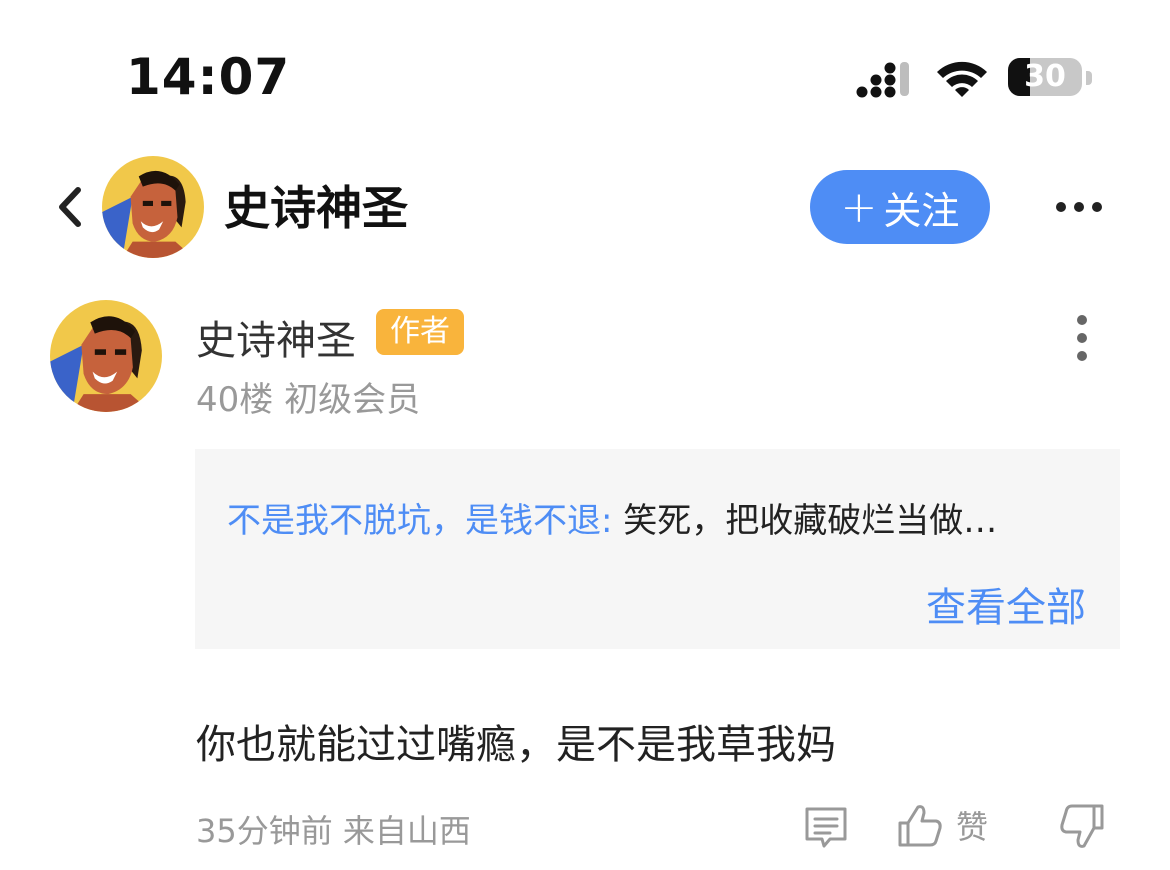 The width and height of the screenshot is (1170, 870). I want to click on more-vertical-icon, so click(1082, 338).